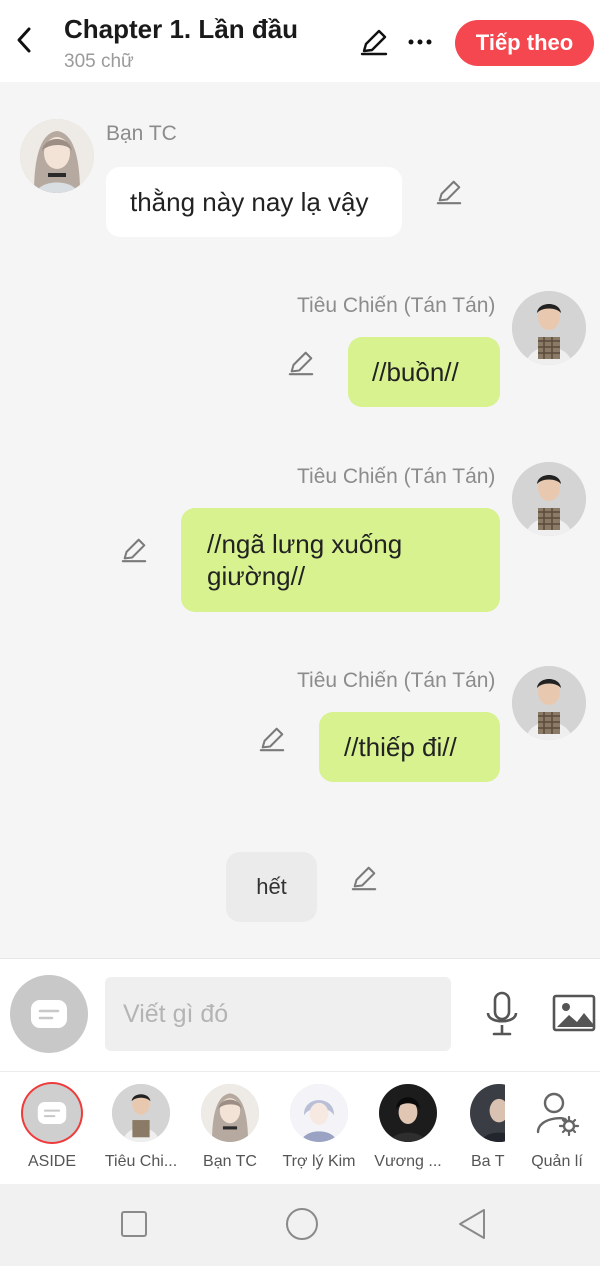  I want to click on word-count: 305 chữ, so click(99, 61).